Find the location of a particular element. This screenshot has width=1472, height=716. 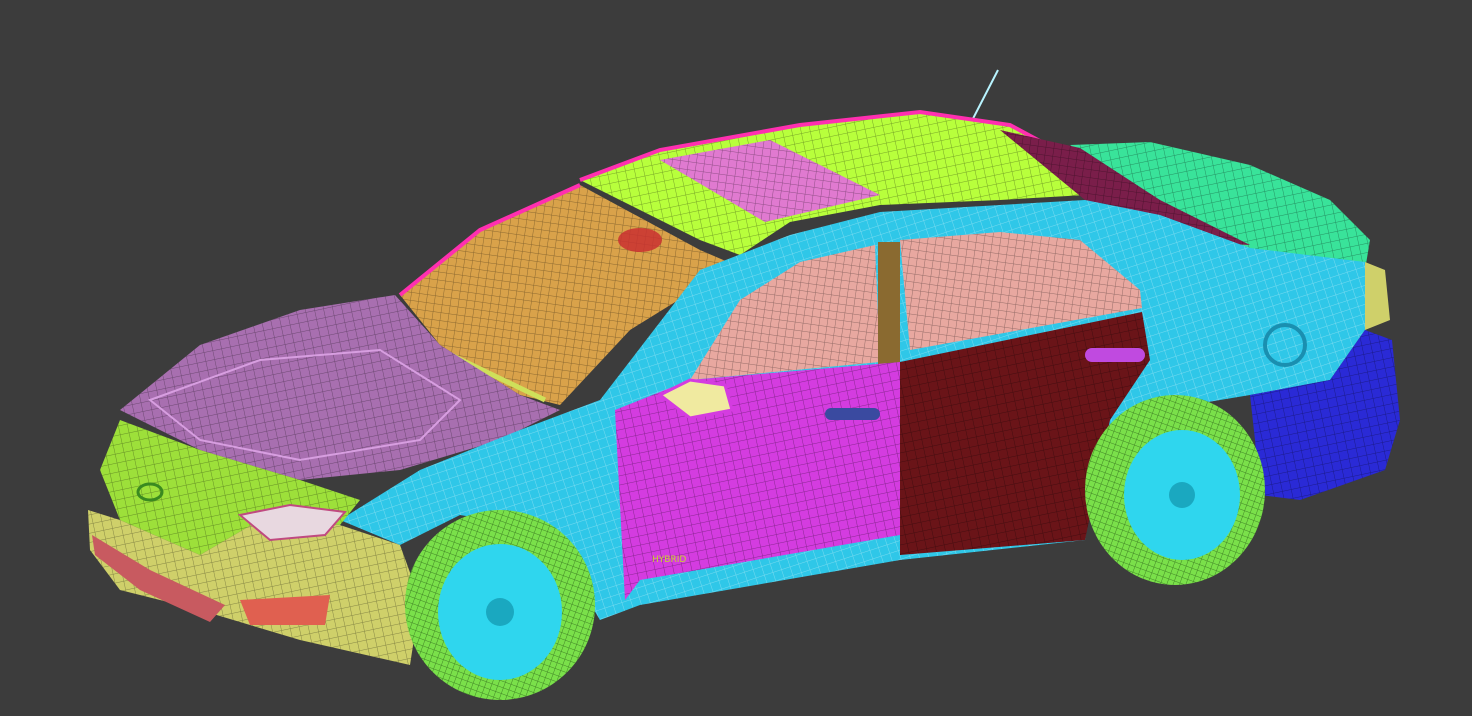

front-door-handle is located at coordinates (852, 414).